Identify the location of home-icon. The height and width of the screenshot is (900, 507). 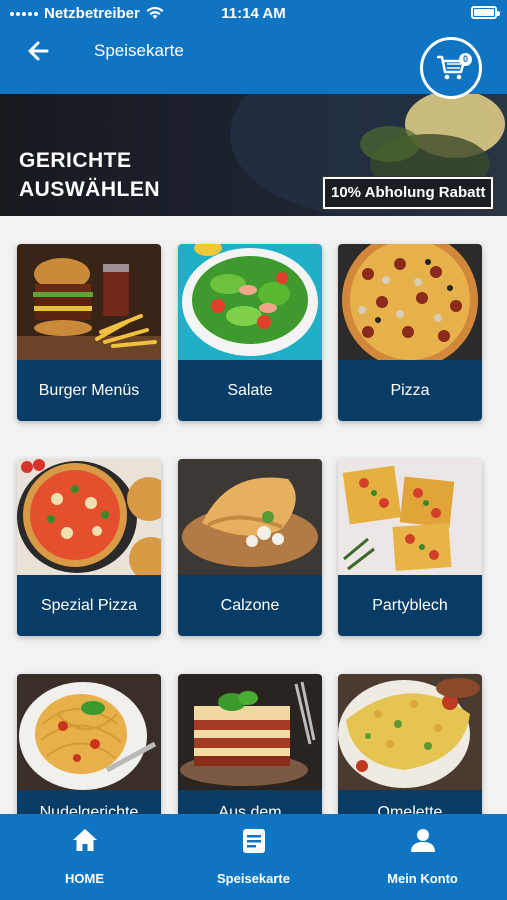
(84, 840).